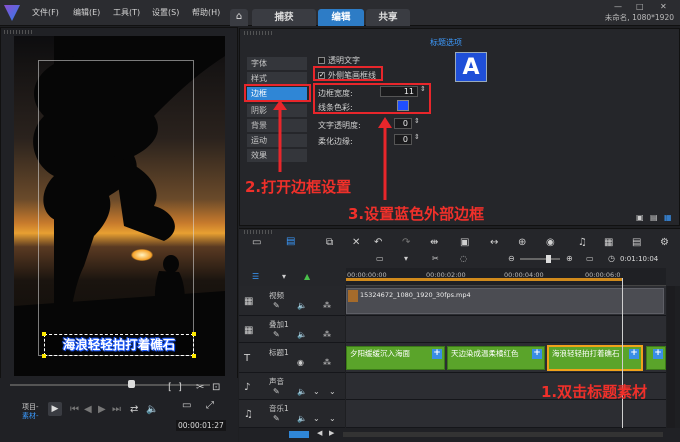 The height and width of the screenshot is (442, 680). I want to click on visibility-icon: ◉, so click(300, 362).